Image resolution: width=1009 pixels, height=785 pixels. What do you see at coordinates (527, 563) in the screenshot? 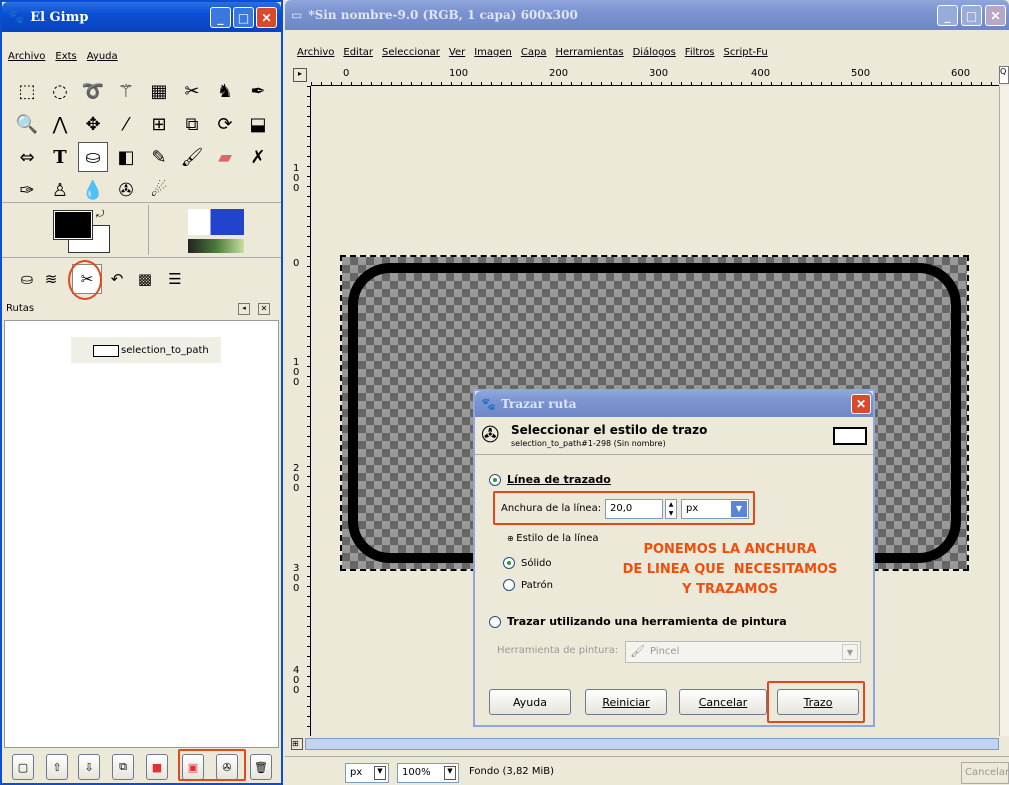
I see `option-solid: Sólido` at bounding box center [527, 563].